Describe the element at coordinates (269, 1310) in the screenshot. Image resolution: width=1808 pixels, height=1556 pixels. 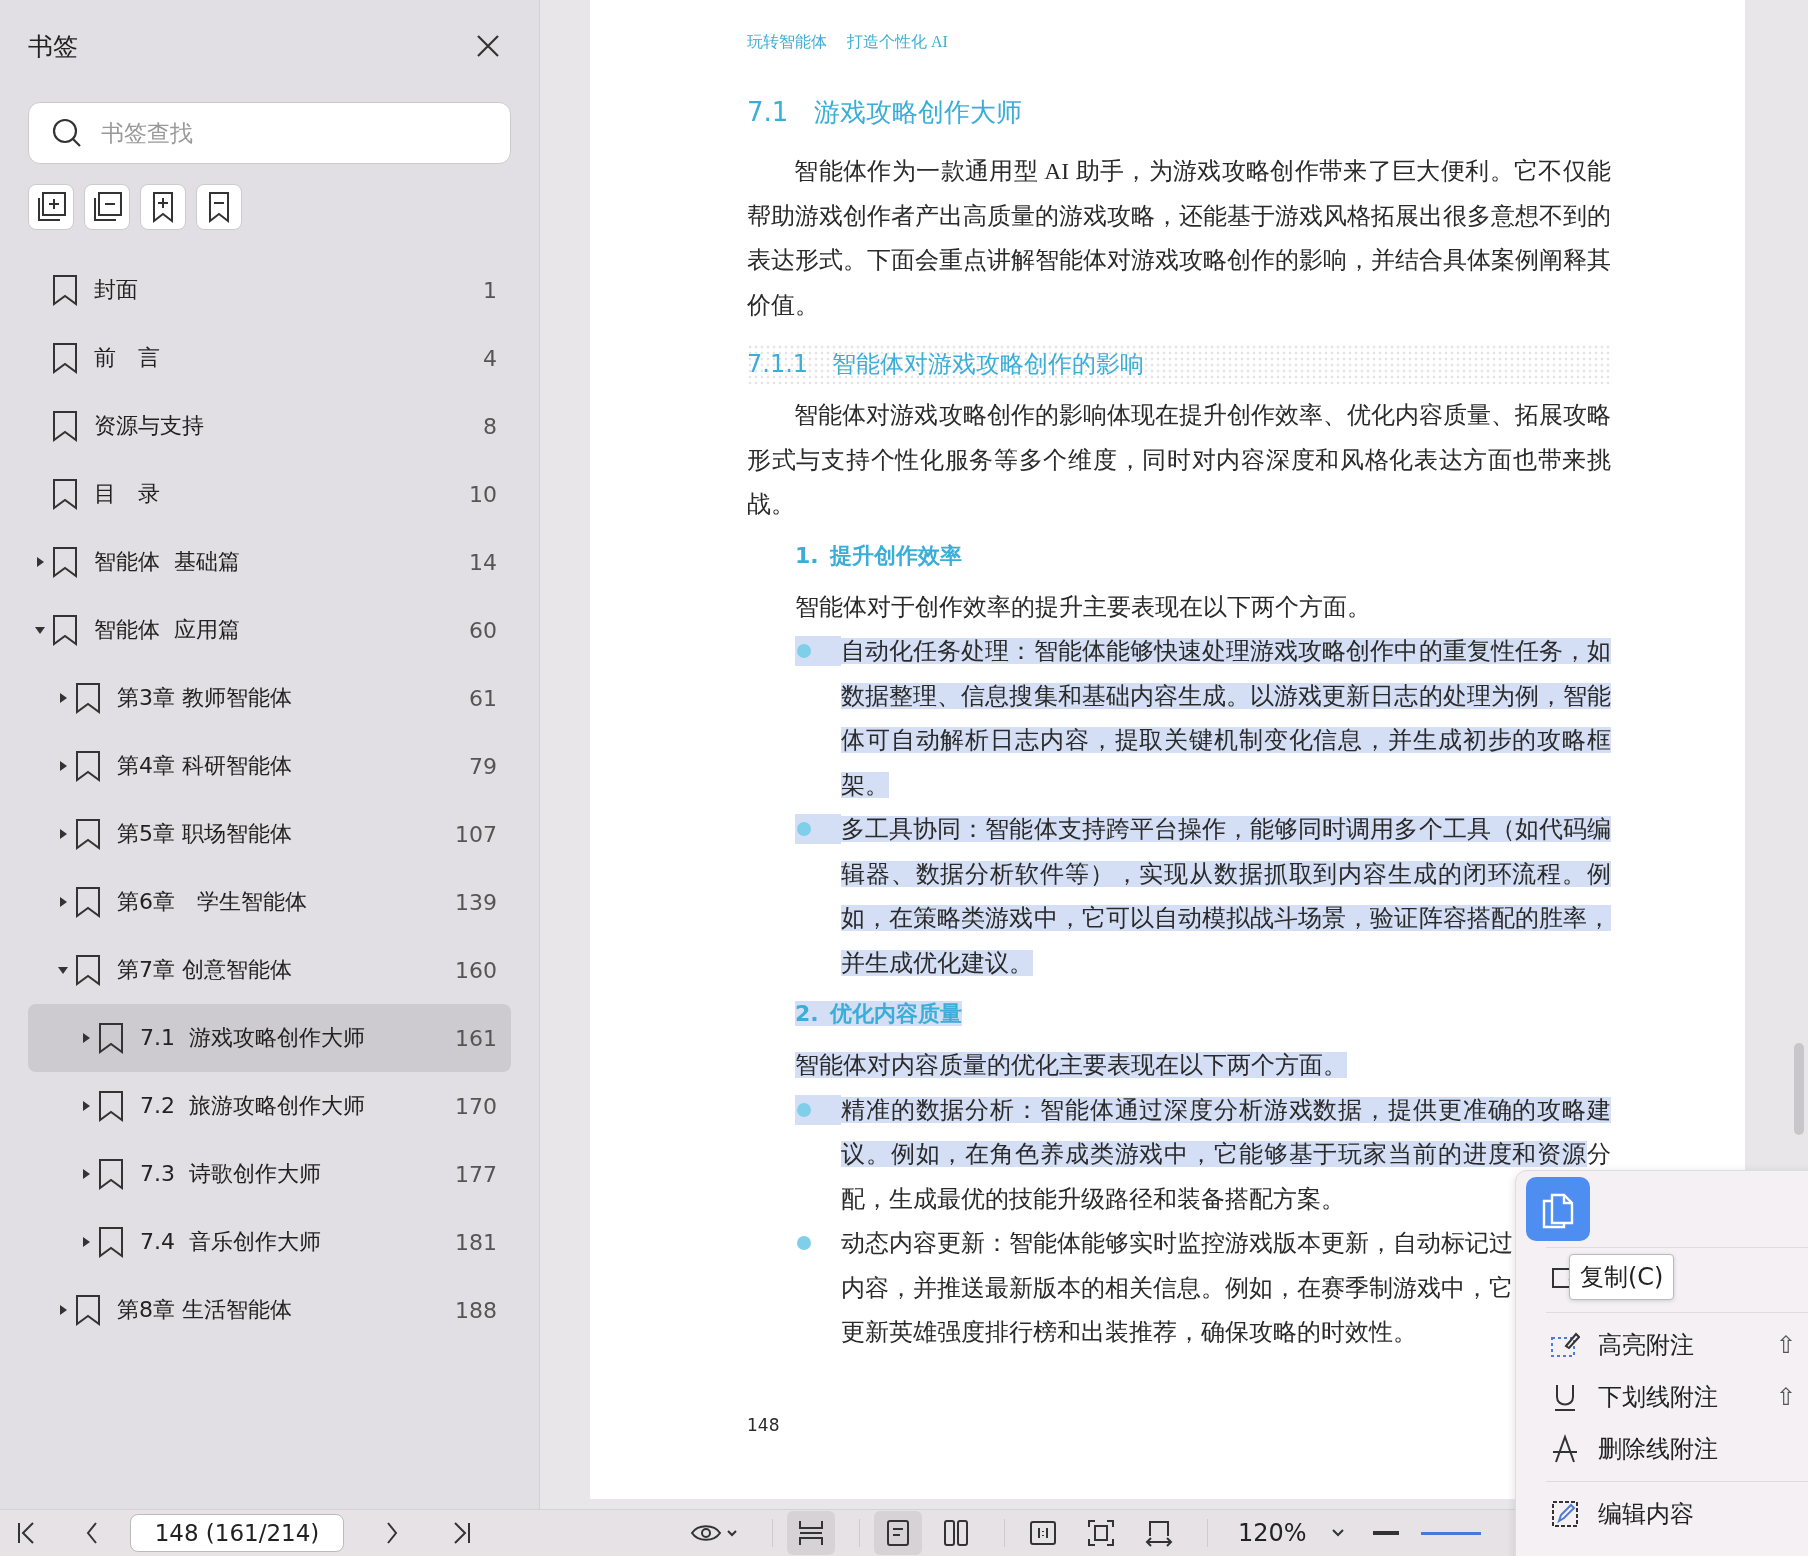
I see `bookmark-item: 第8章 生活智能体 188` at that location.